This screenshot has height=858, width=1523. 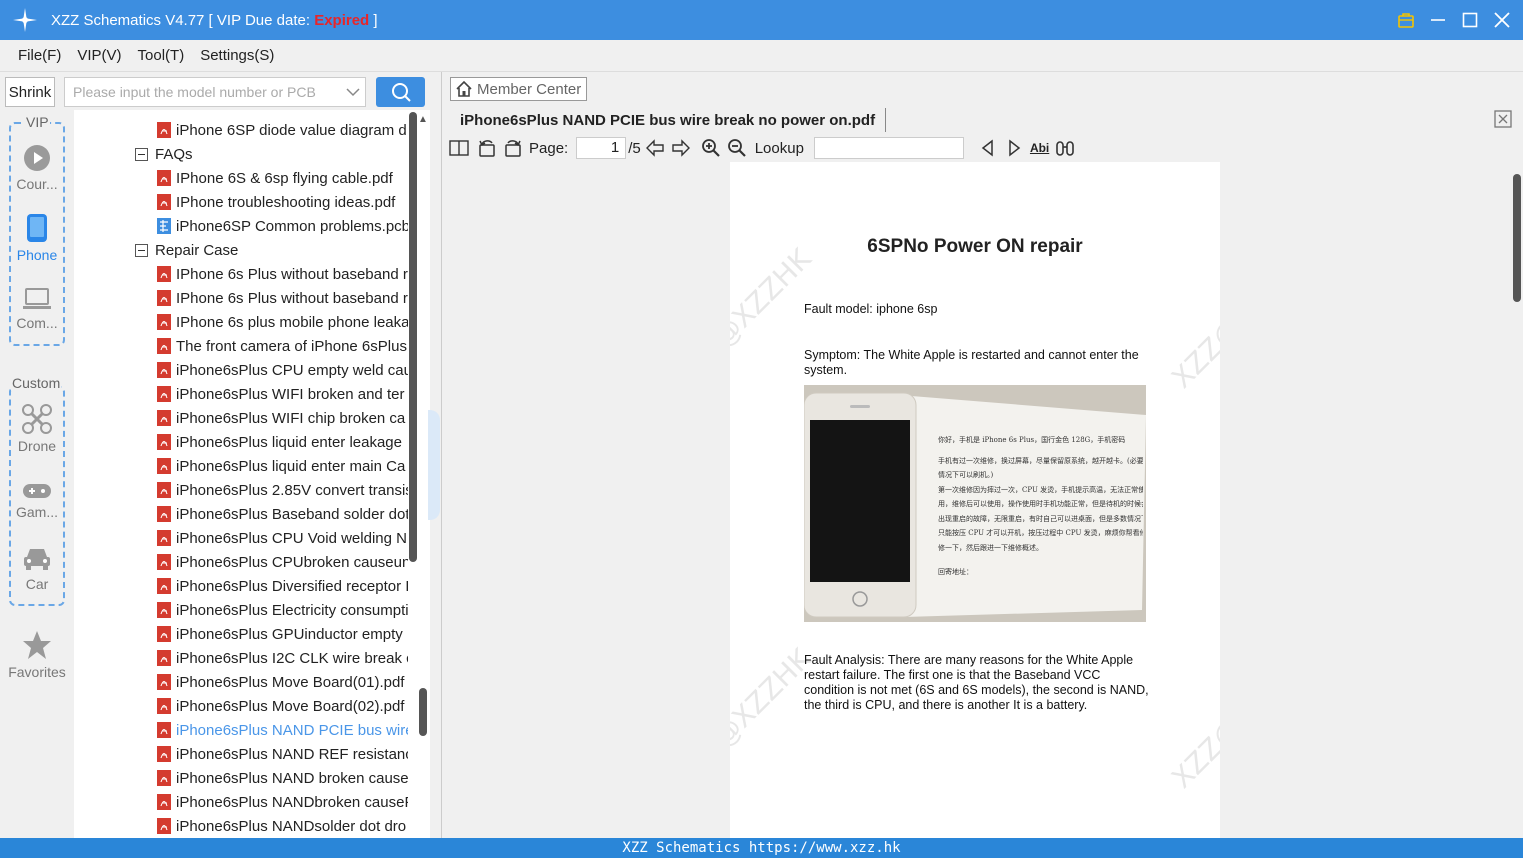 I want to click on rail-item-drone: Drone, so click(x=37, y=429).